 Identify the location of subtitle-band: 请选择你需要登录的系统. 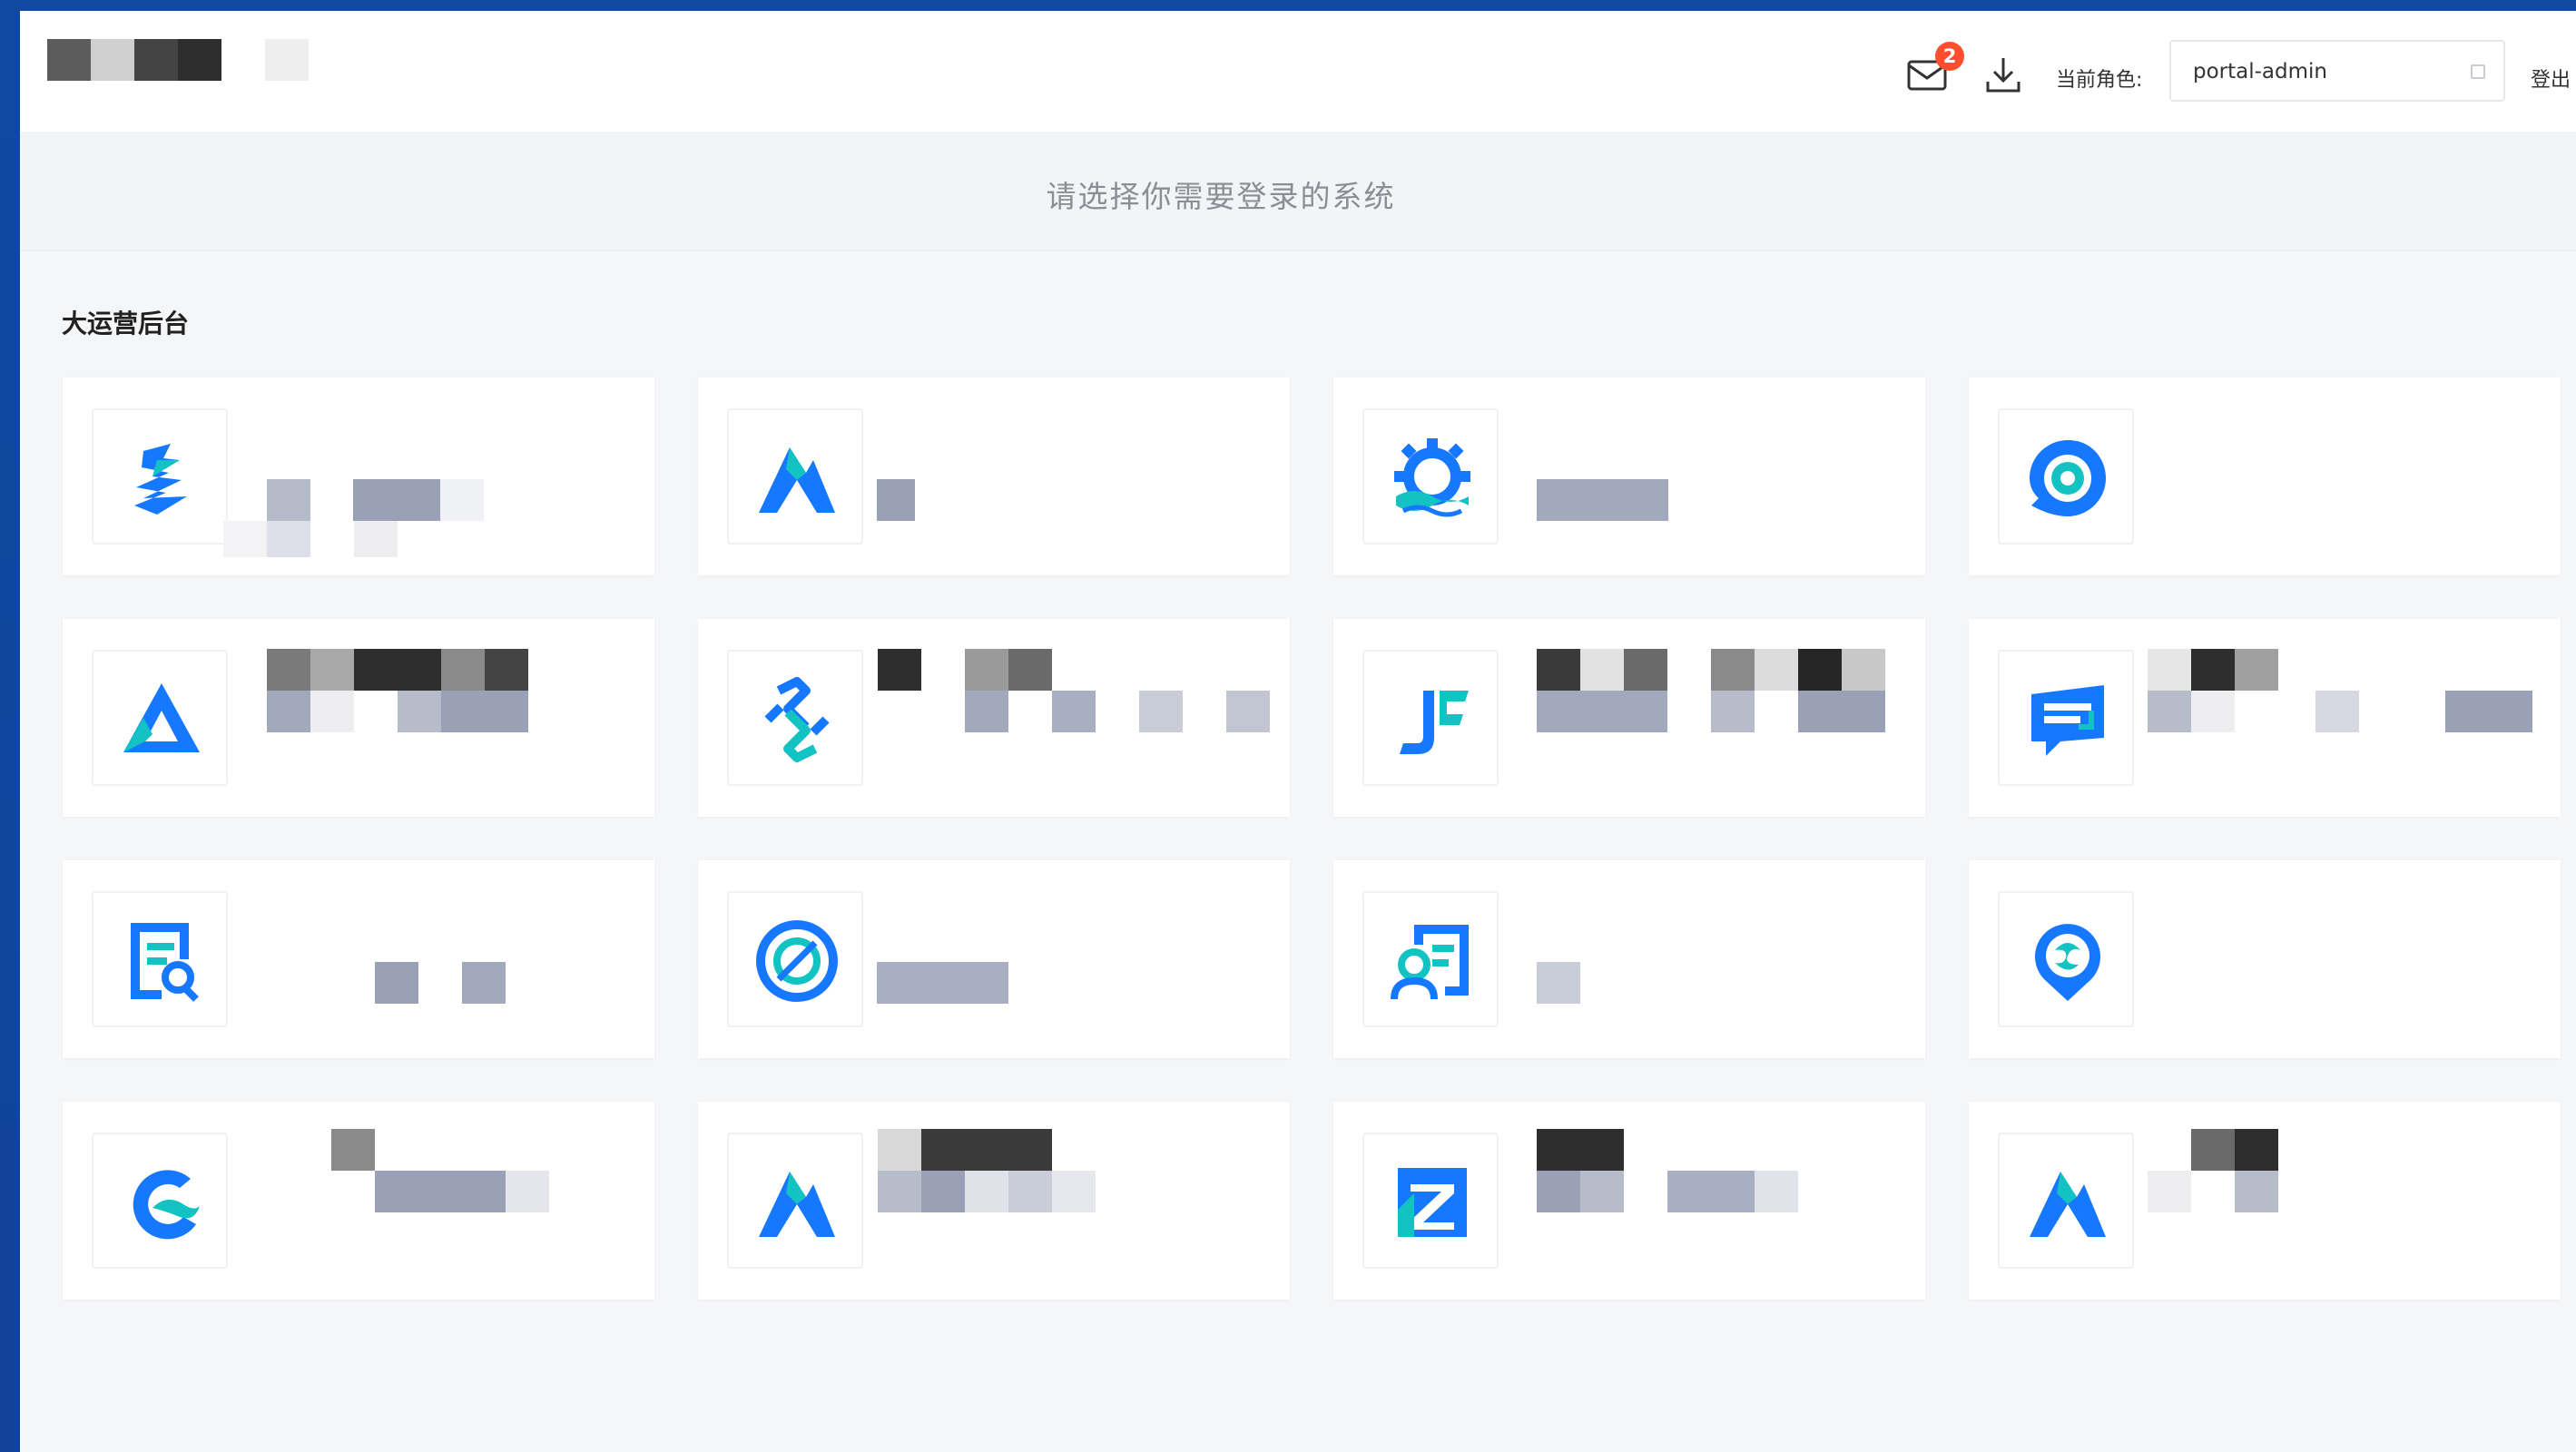
(1298, 191).